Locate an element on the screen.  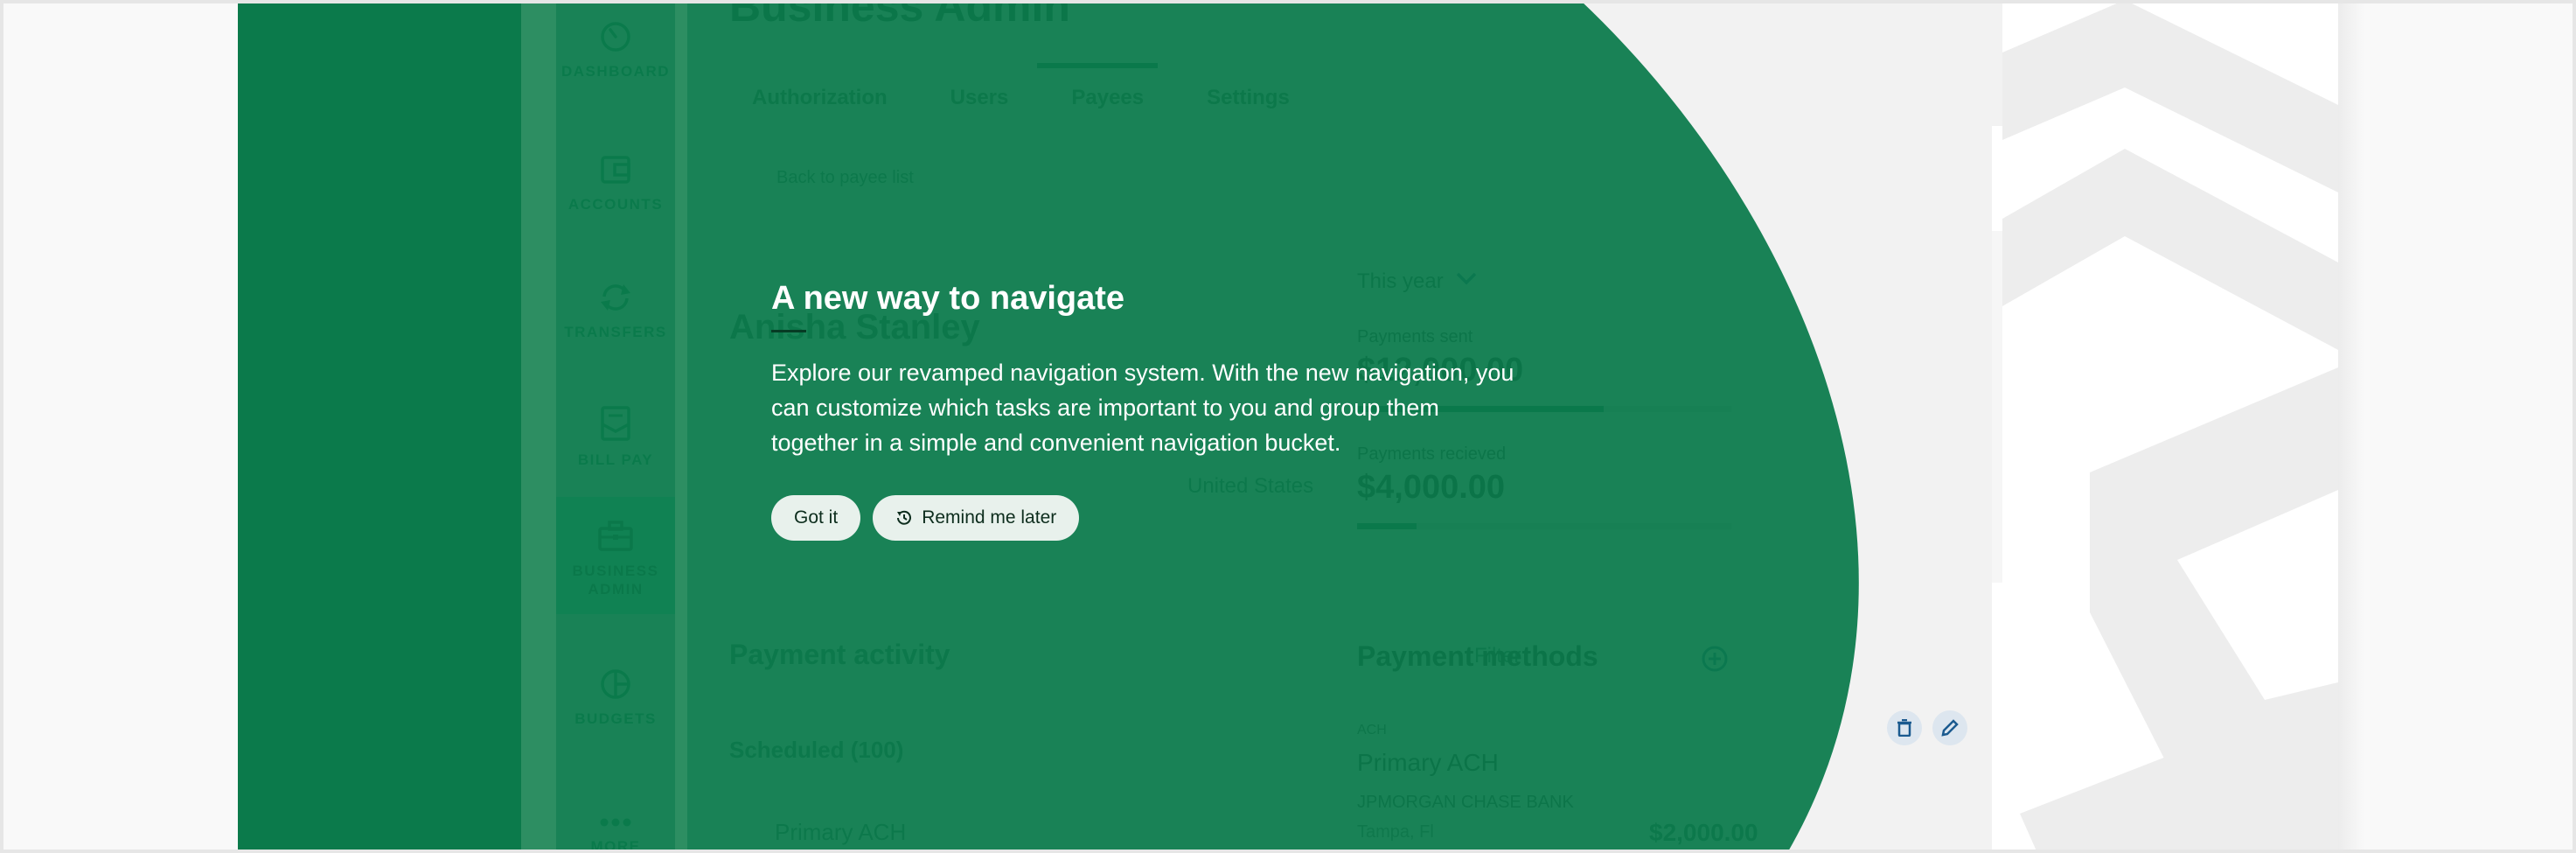
history-icon is located at coordinates (904, 517).